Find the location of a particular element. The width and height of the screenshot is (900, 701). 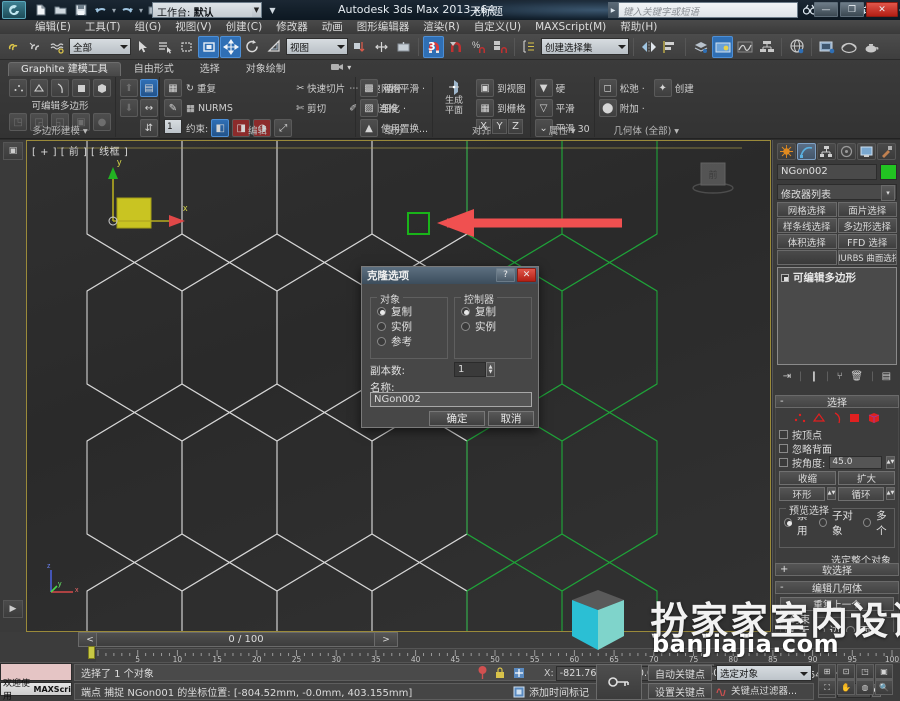

repeat-last-button: 重复上一个 is located at coordinates (837, 604).